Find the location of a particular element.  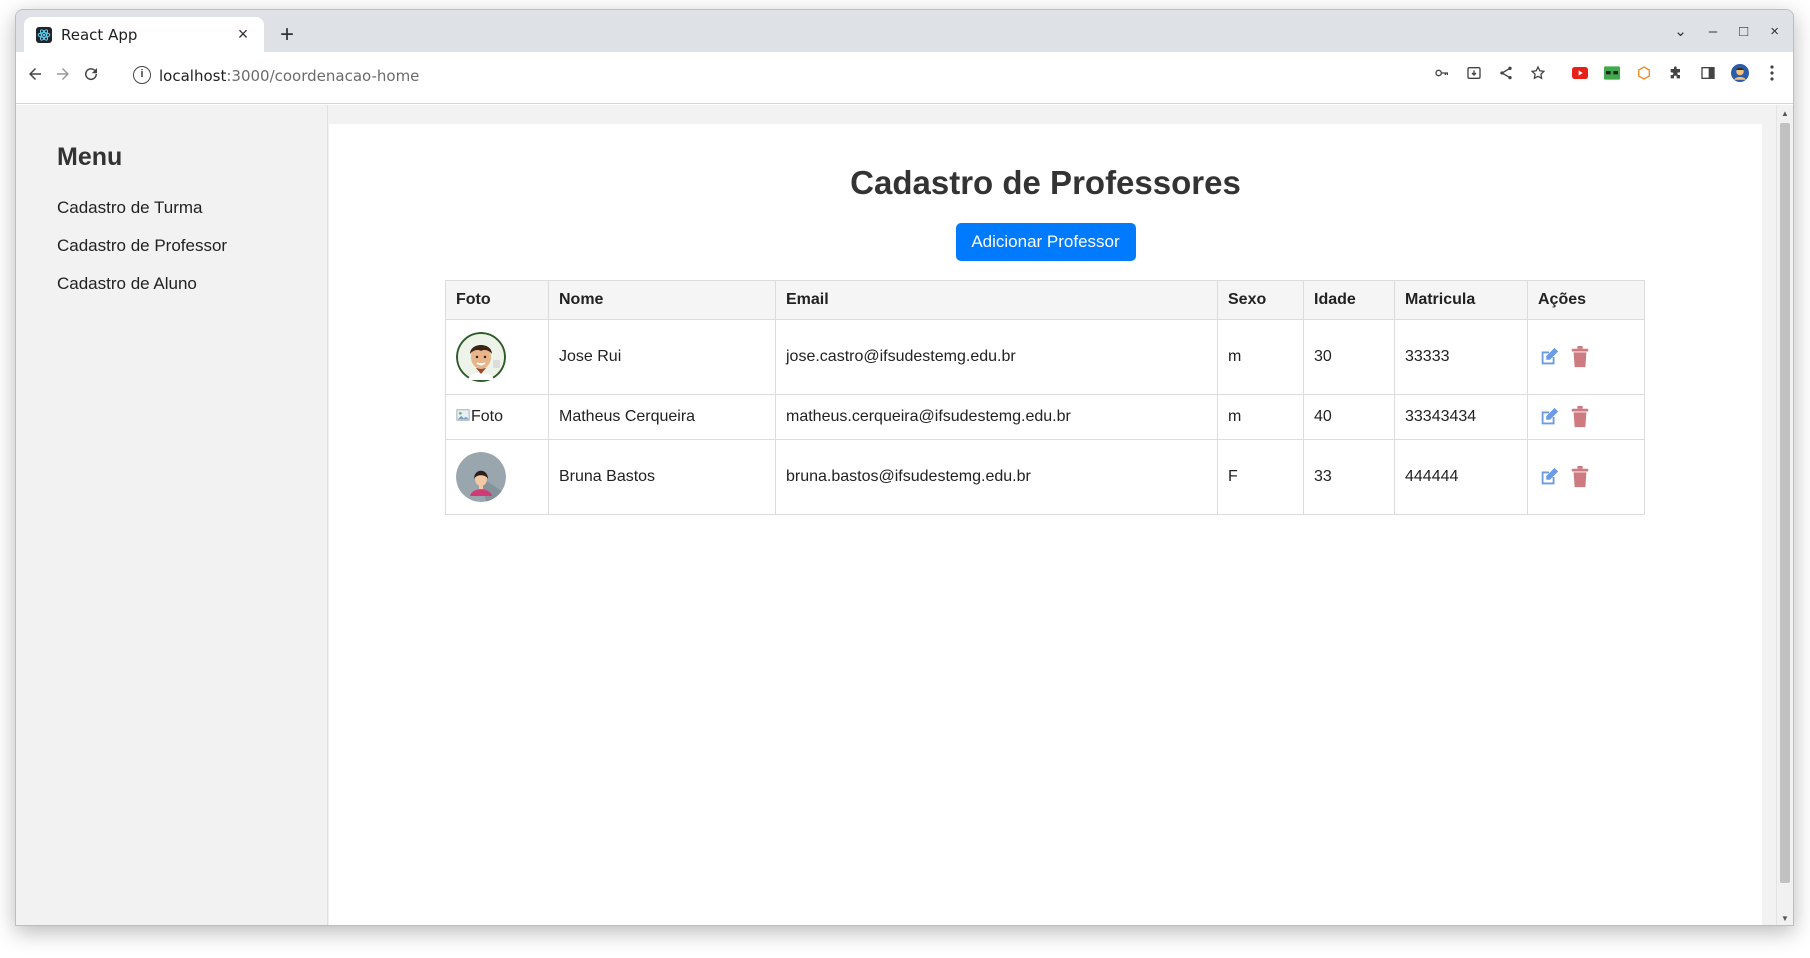

tab-close-icon: × is located at coordinates (243, 34).